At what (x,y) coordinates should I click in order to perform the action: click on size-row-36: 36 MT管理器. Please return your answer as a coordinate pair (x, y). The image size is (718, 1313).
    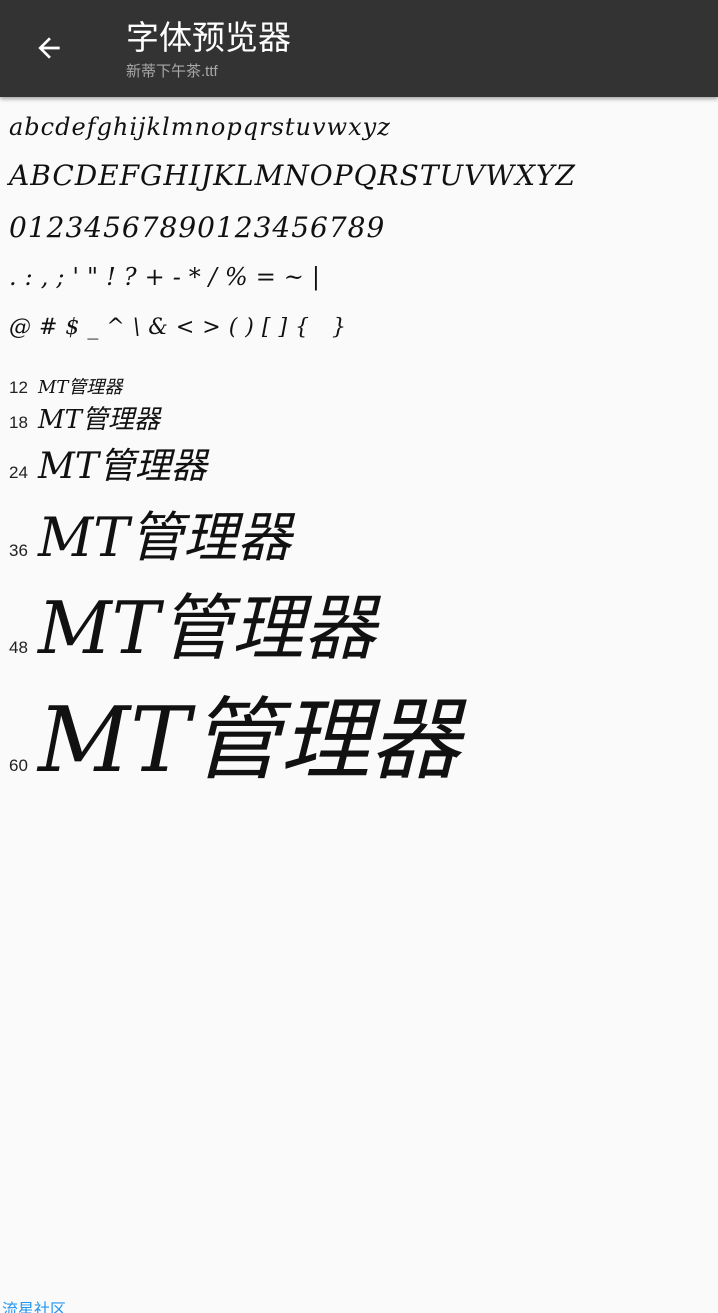
    Looking at the image, I should click on (150, 532).